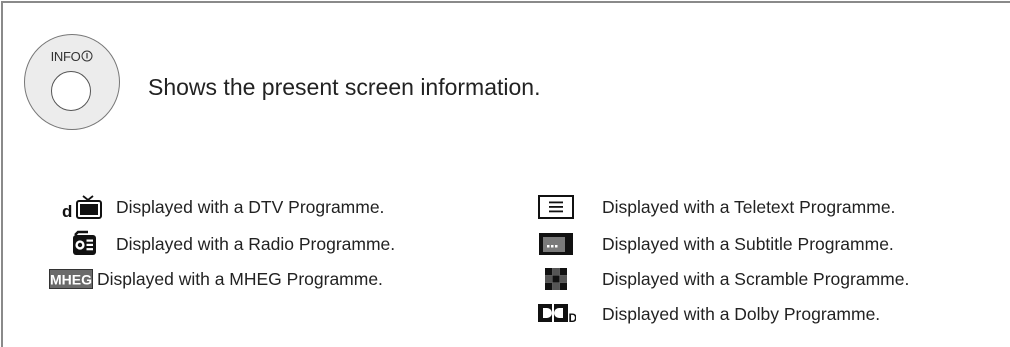  I want to click on scramble-icon, so click(556, 279).